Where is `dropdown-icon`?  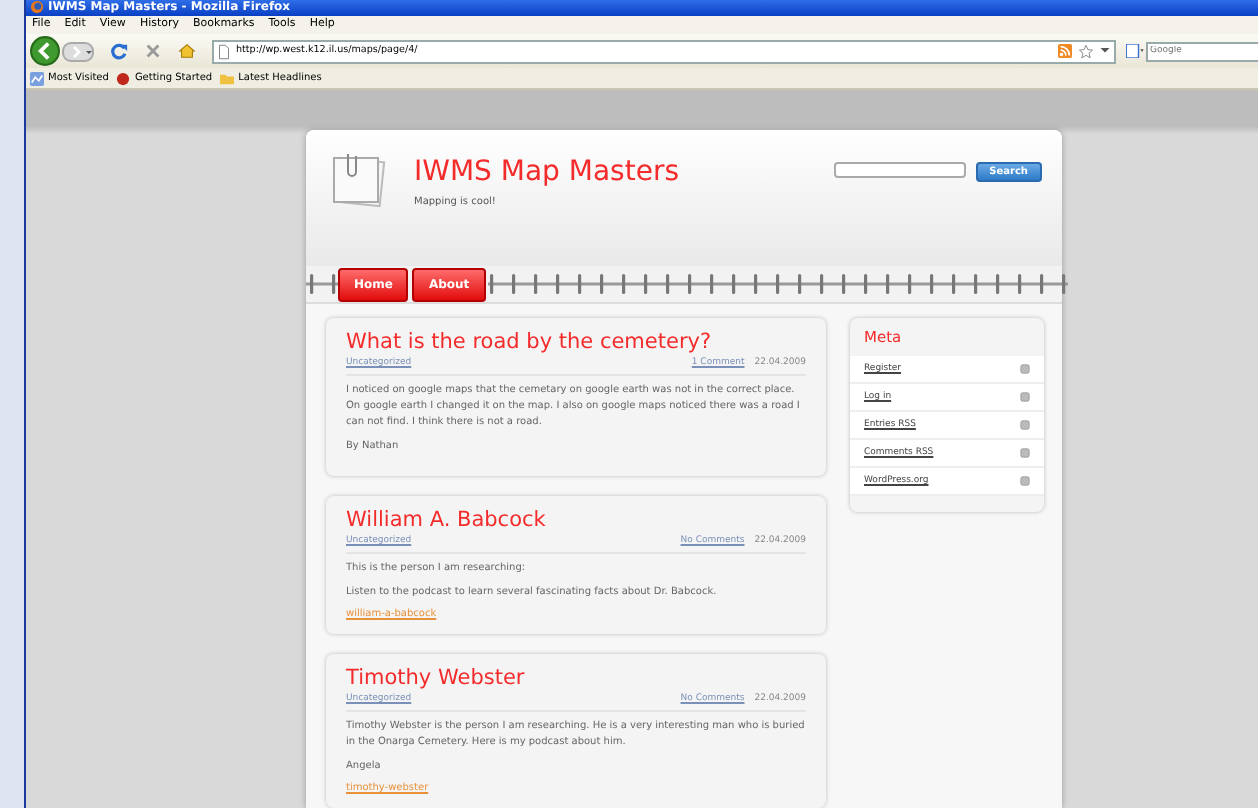
dropdown-icon is located at coordinates (1105, 51).